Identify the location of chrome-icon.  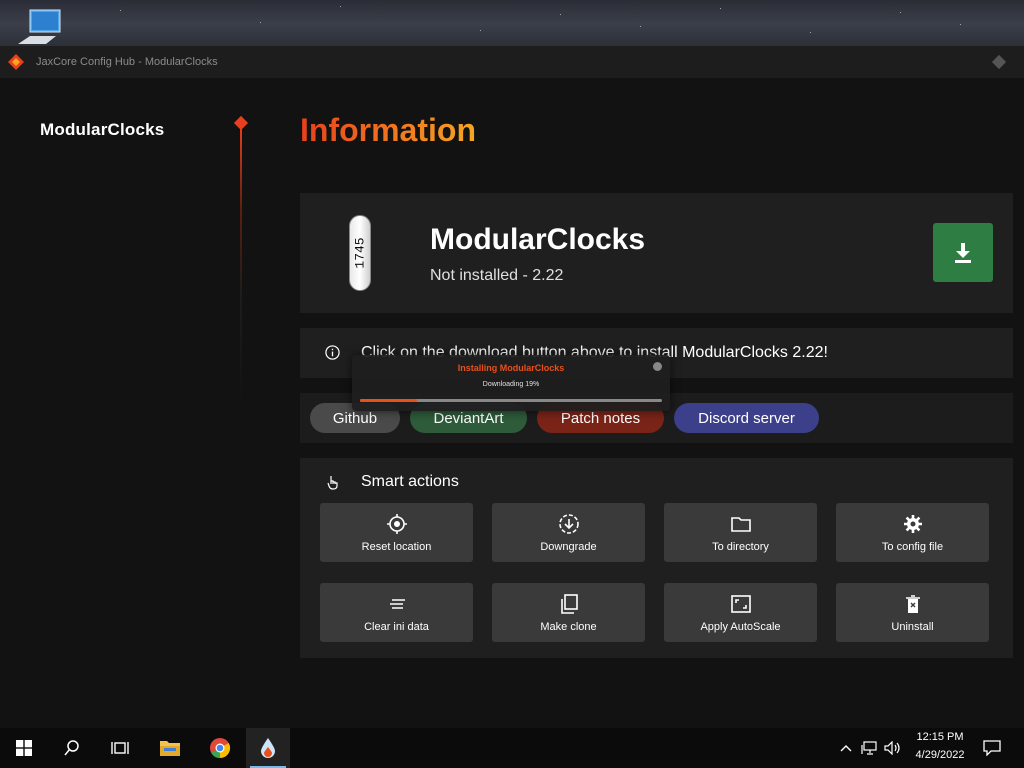
(220, 748).